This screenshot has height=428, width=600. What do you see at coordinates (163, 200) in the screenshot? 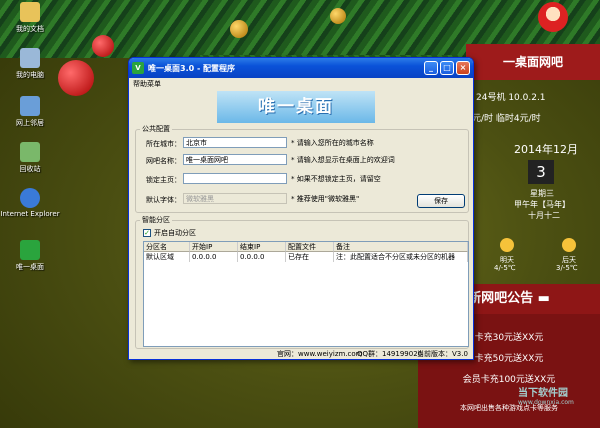
I see `font-label: 默认字体：` at bounding box center [163, 200].